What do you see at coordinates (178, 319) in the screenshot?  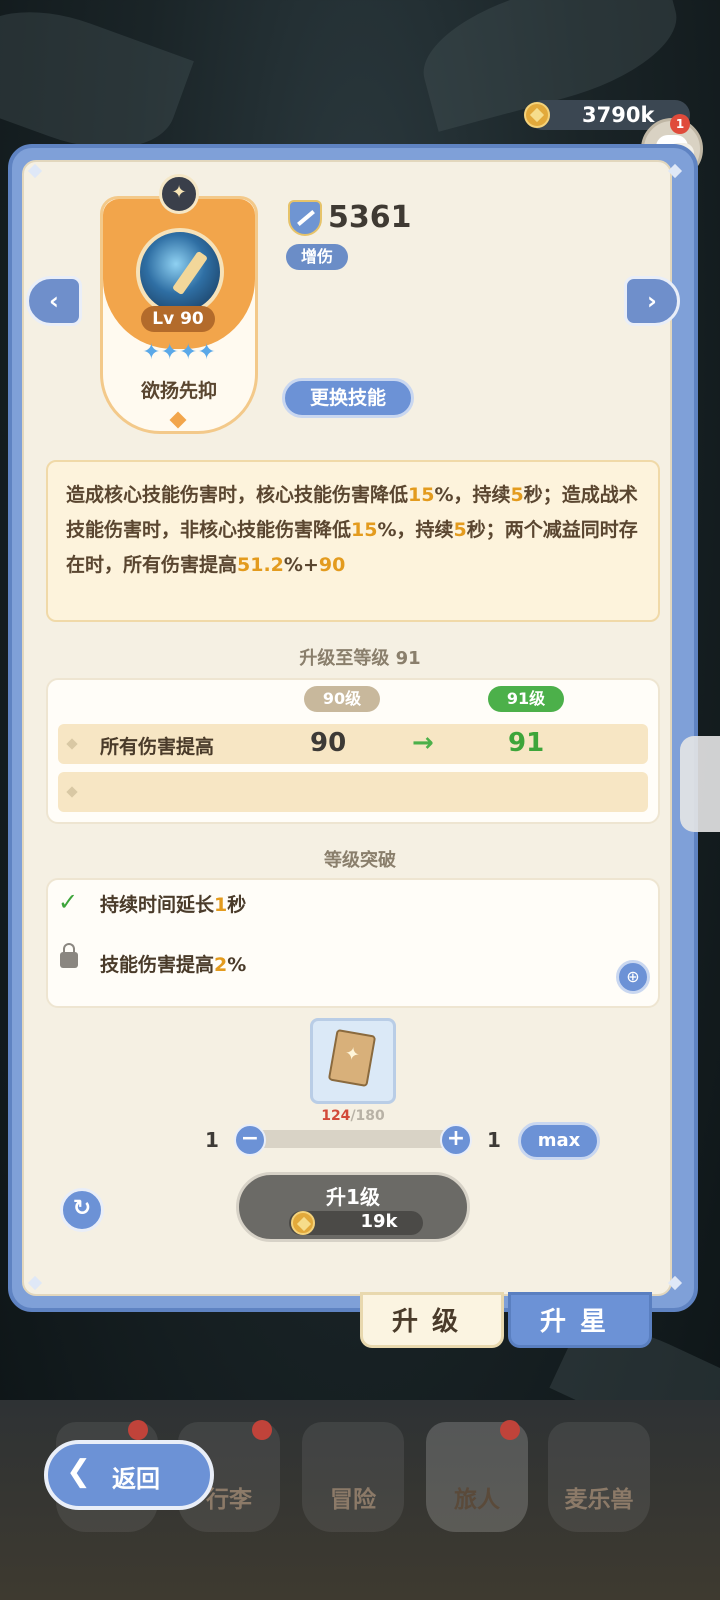 I see `skill-level: Lv 90` at bounding box center [178, 319].